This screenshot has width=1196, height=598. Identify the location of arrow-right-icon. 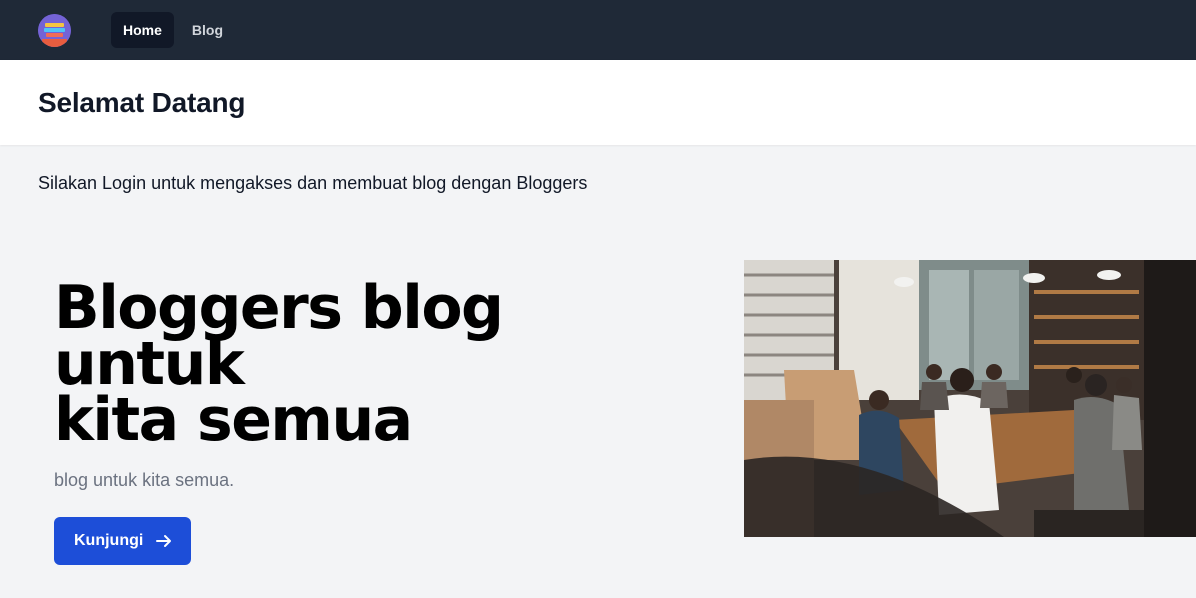
(164, 541).